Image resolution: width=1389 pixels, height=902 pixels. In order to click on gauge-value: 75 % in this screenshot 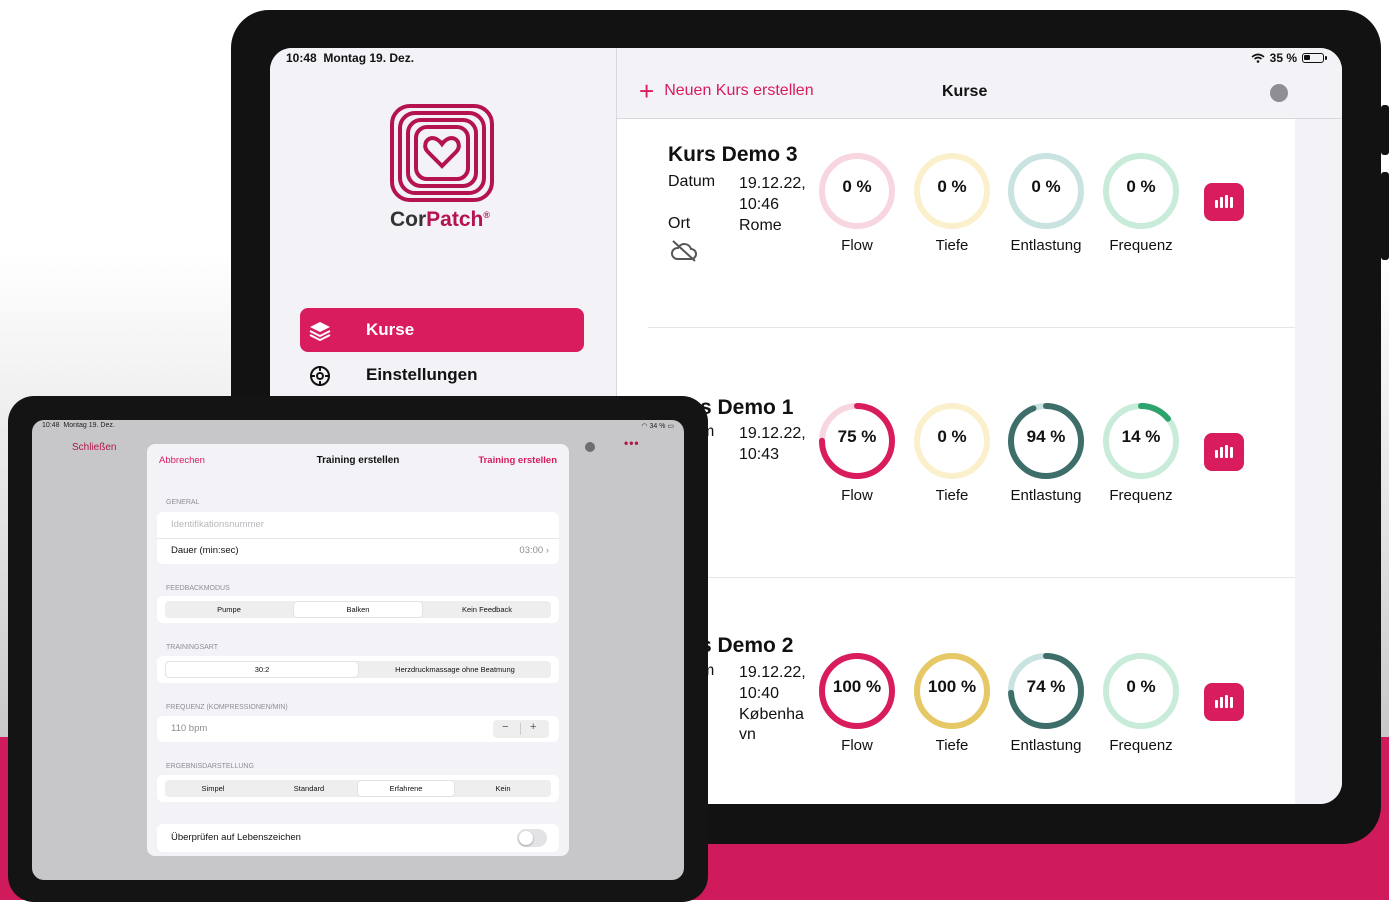, I will do `click(857, 436)`.